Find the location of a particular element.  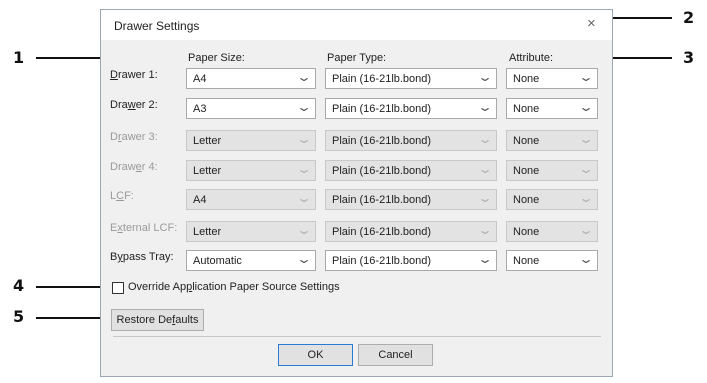

drawer-row-label: Drawer 2: is located at coordinates (134, 105).